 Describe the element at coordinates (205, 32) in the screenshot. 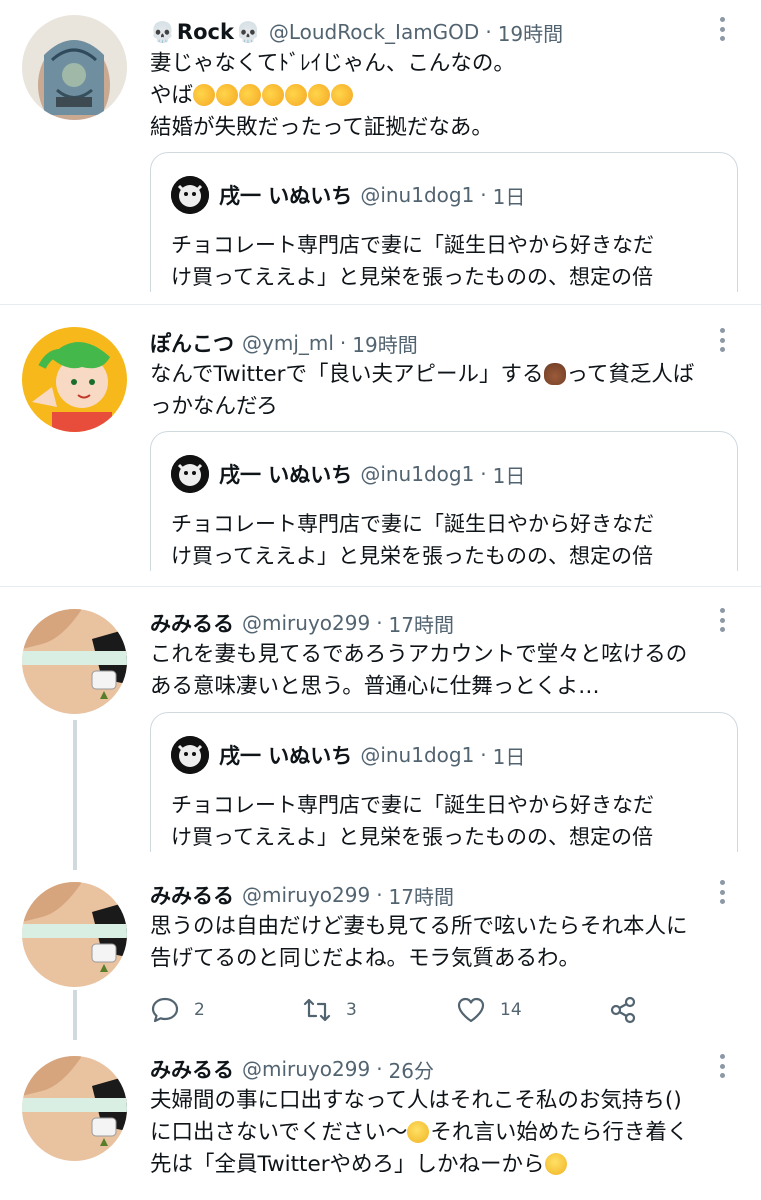

I see `display-name: 💀 Rock 💀` at that location.